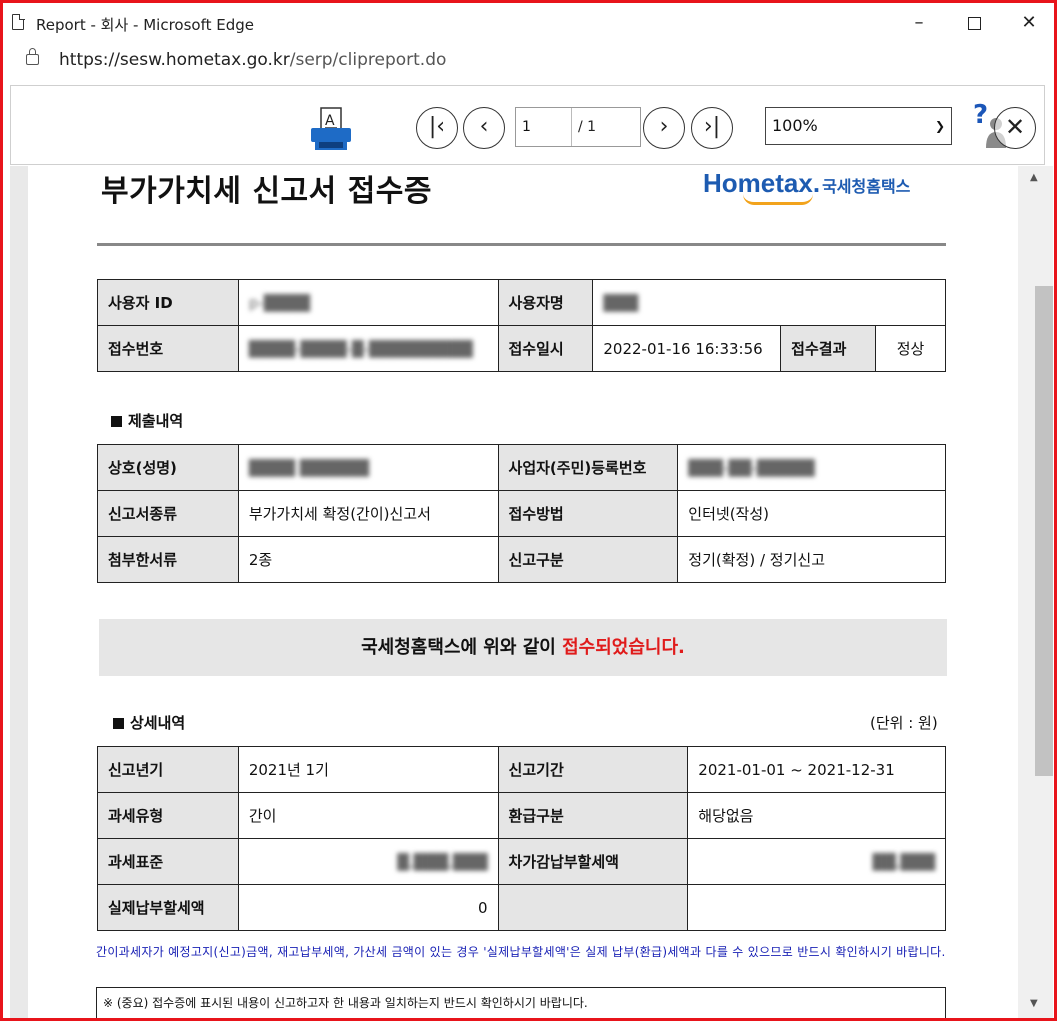 This screenshot has width=1057, height=1021. I want to click on table-row: 과세유형 간이 환급구분 해당없음, so click(521, 815).